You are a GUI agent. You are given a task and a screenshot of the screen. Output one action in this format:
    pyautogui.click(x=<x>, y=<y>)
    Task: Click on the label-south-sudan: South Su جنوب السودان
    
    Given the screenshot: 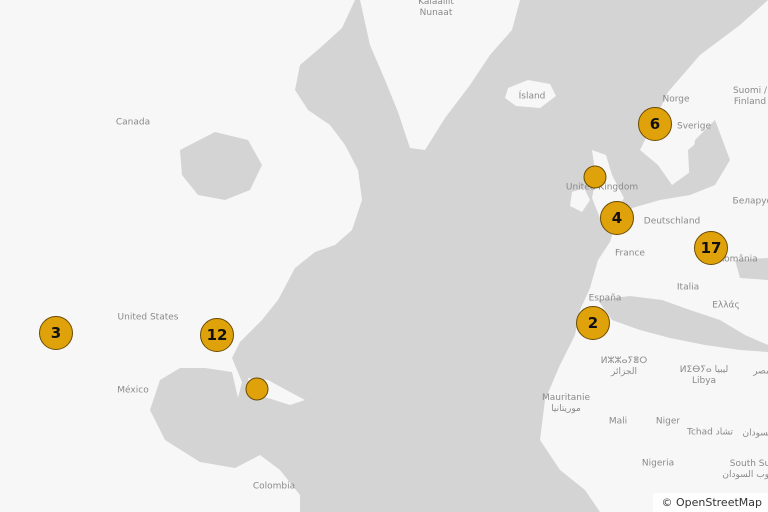 What is the action you would take?
    pyautogui.click(x=745, y=470)
    